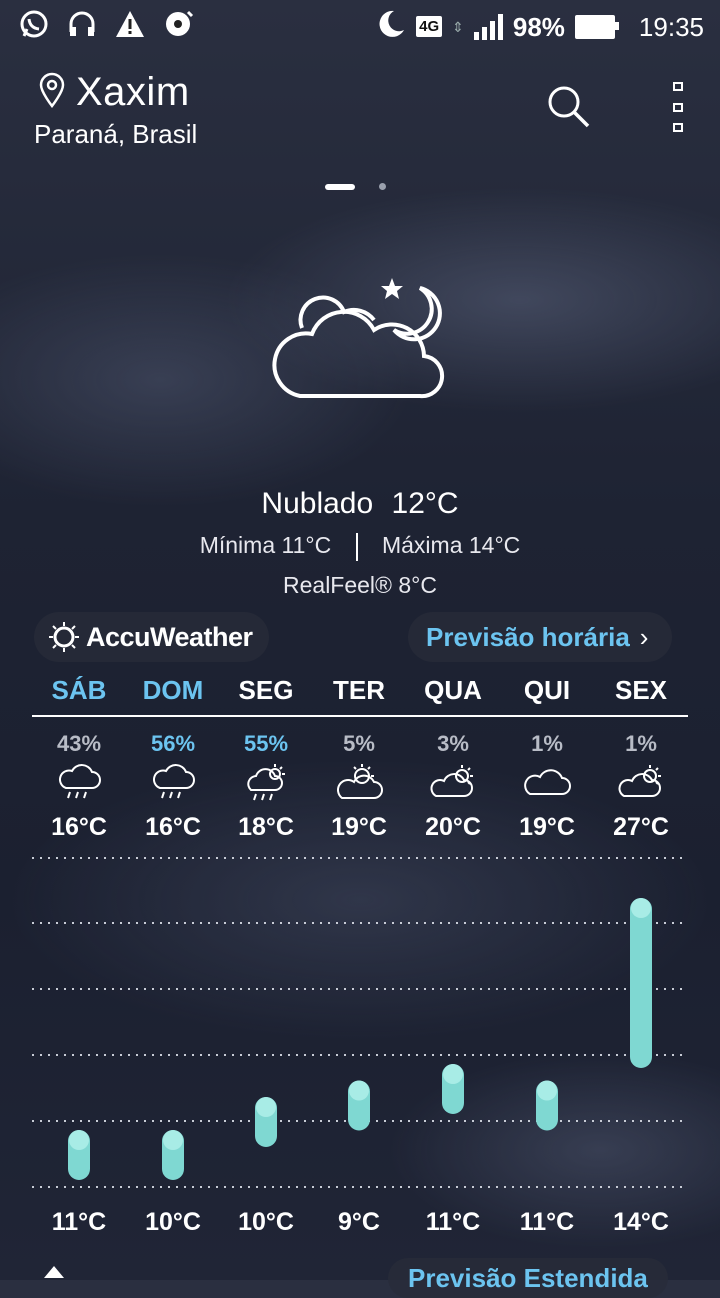 The width and height of the screenshot is (720, 1298). I want to click on city-name: Xaxim, so click(133, 92).